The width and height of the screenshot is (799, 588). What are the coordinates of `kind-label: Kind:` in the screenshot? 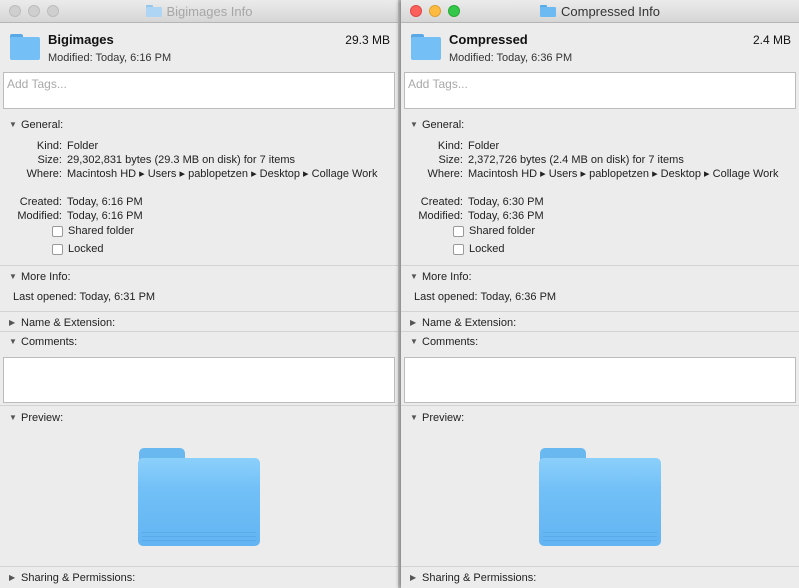 It's located at (450, 146).